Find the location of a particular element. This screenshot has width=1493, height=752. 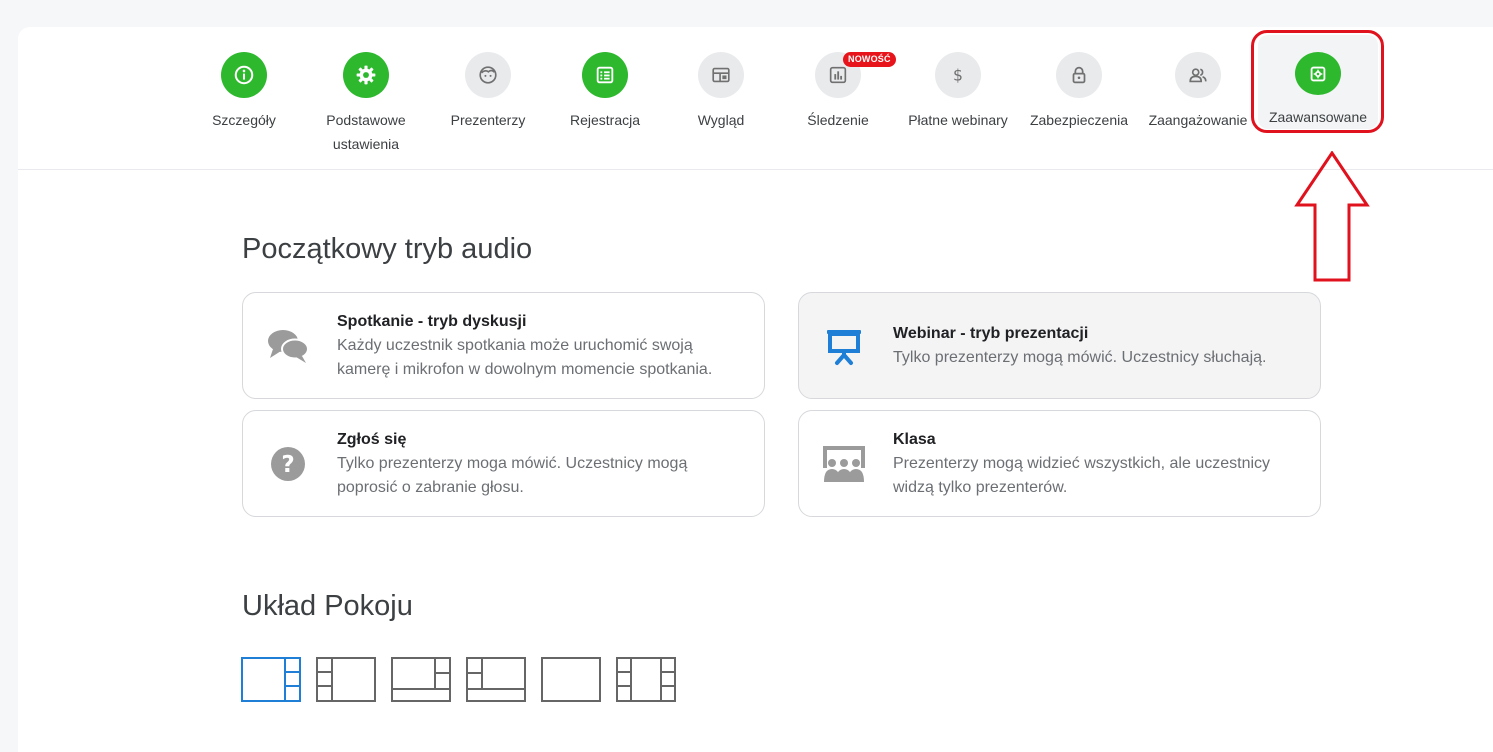

tab-label: Płatne webinary is located at coordinates (958, 120).